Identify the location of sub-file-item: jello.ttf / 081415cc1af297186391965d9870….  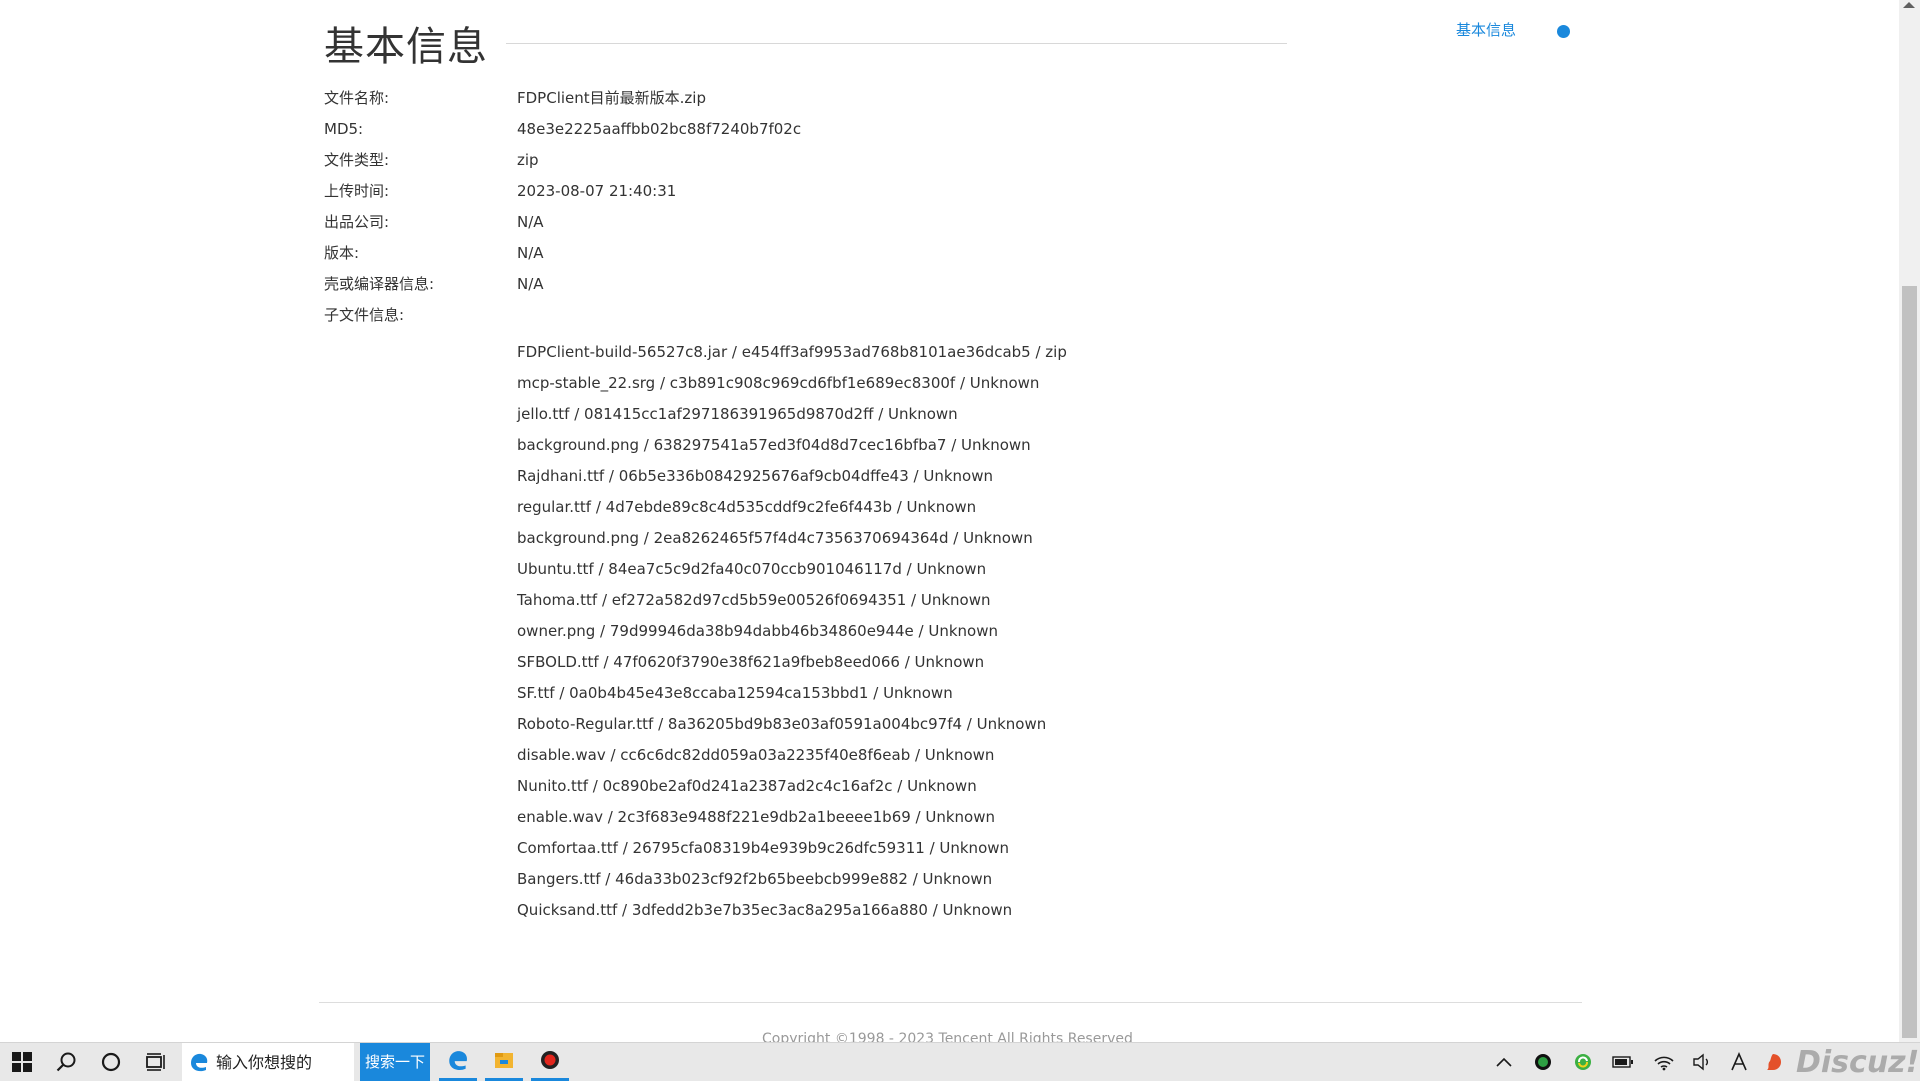
(737, 414).